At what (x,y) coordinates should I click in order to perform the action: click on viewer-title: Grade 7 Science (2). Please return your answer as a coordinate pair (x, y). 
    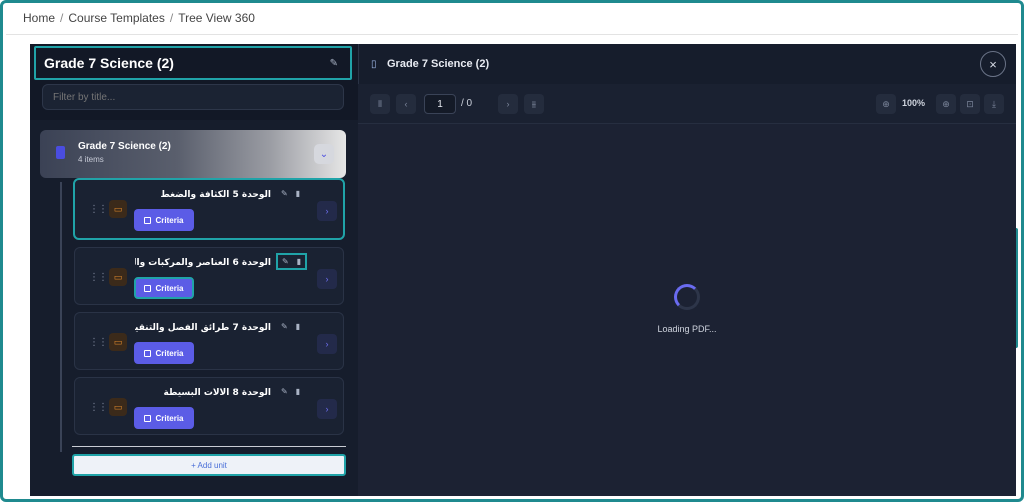
    Looking at the image, I should click on (438, 64).